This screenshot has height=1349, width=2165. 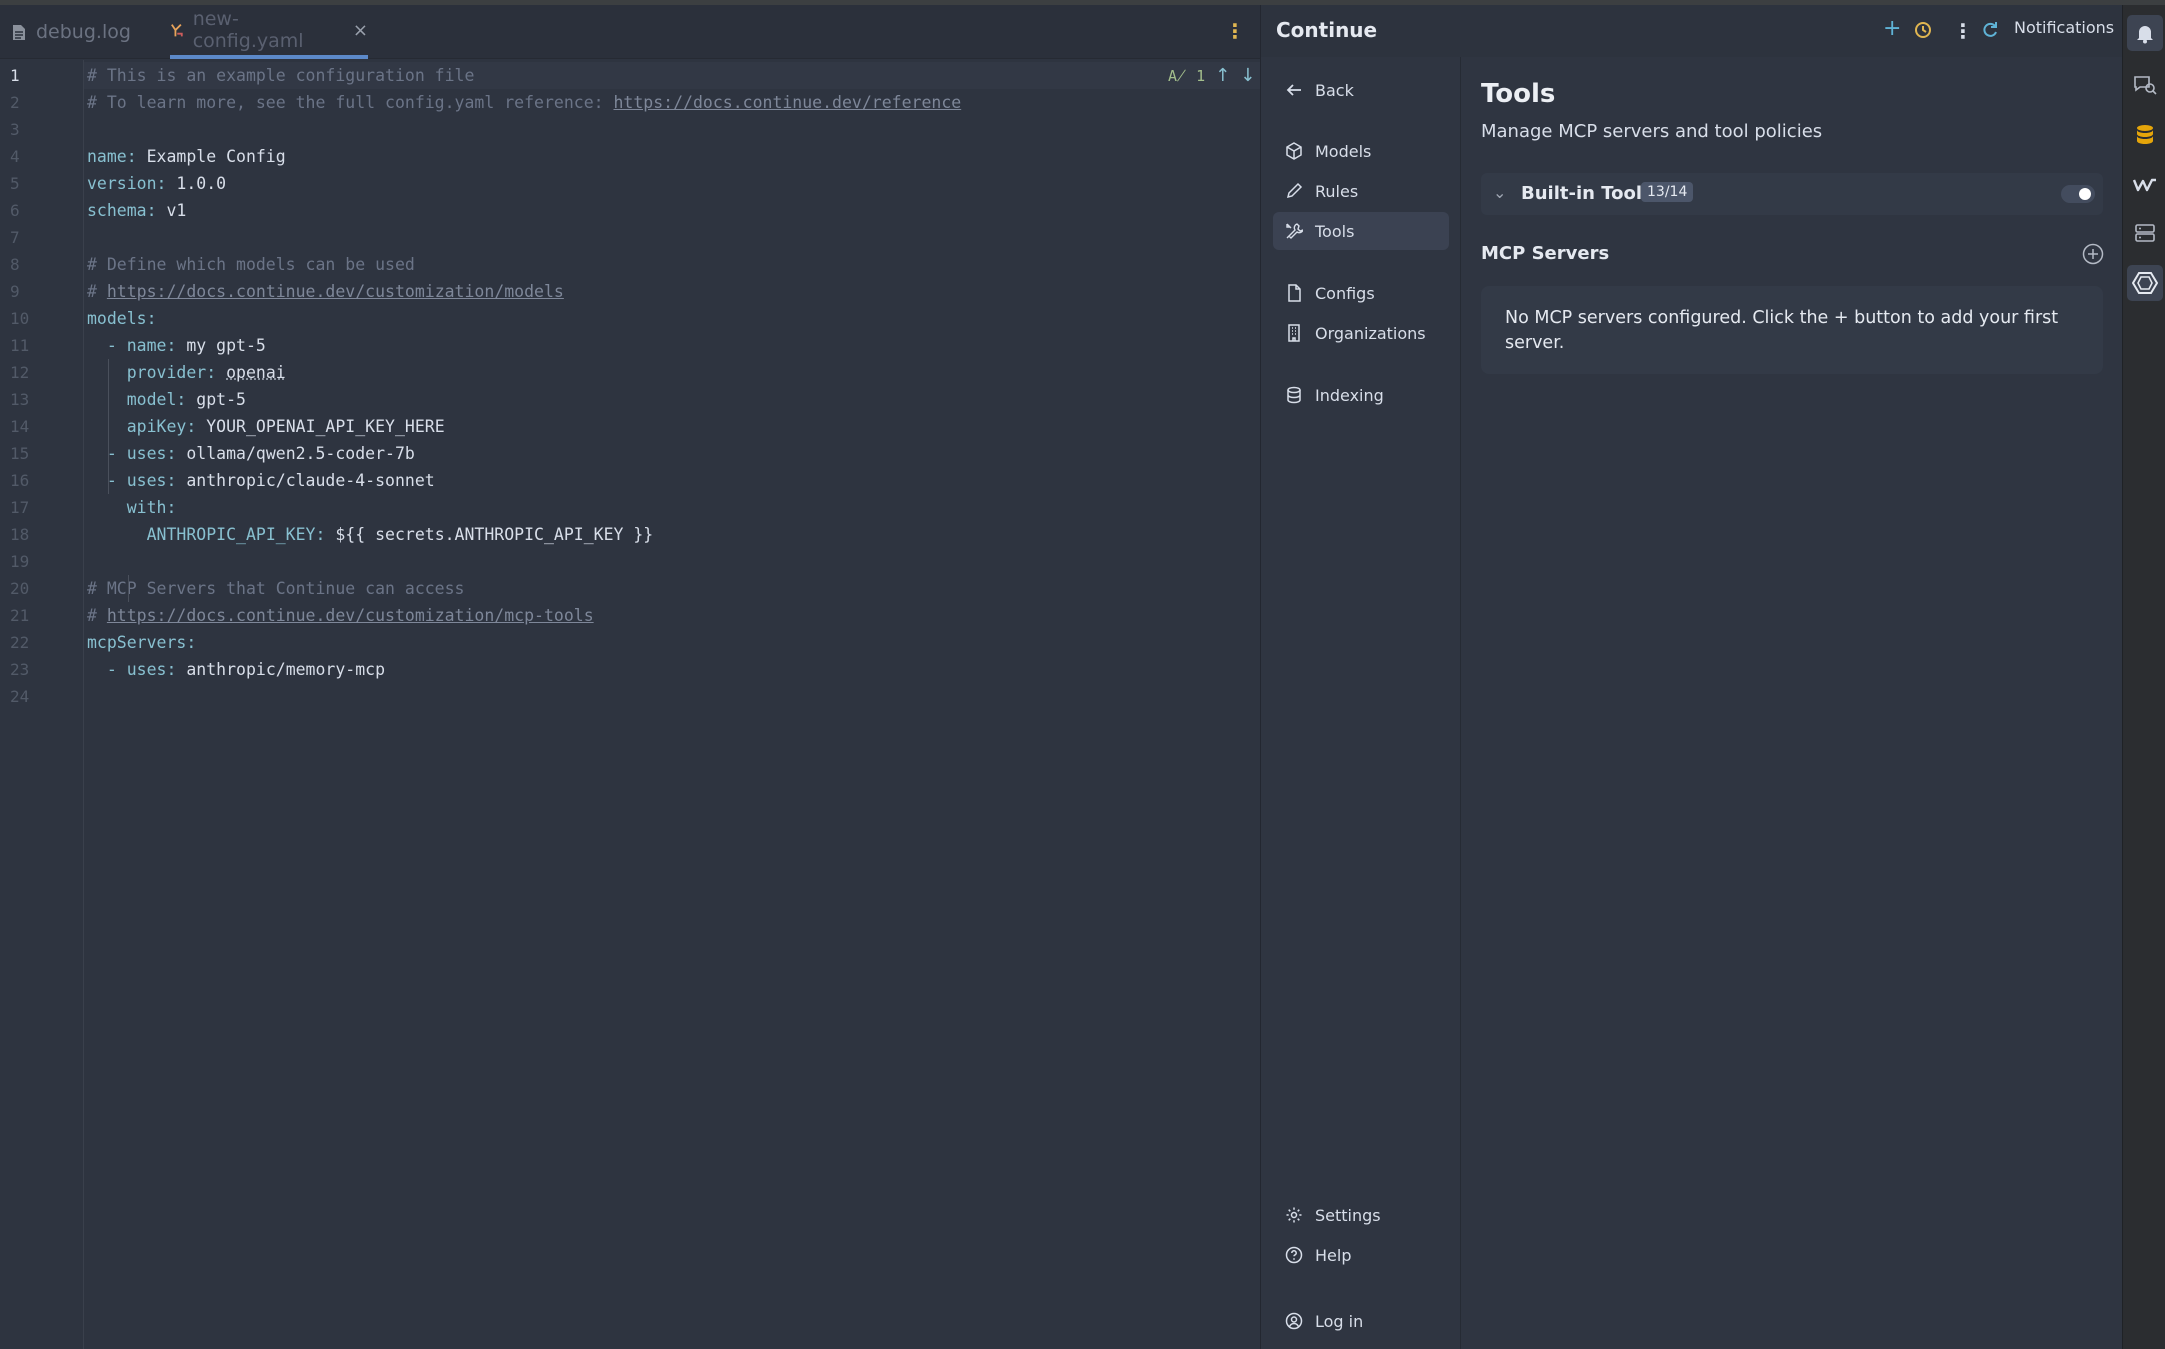 I want to click on yaml-value: anthropic/memory-mcp, so click(x=281, y=669).